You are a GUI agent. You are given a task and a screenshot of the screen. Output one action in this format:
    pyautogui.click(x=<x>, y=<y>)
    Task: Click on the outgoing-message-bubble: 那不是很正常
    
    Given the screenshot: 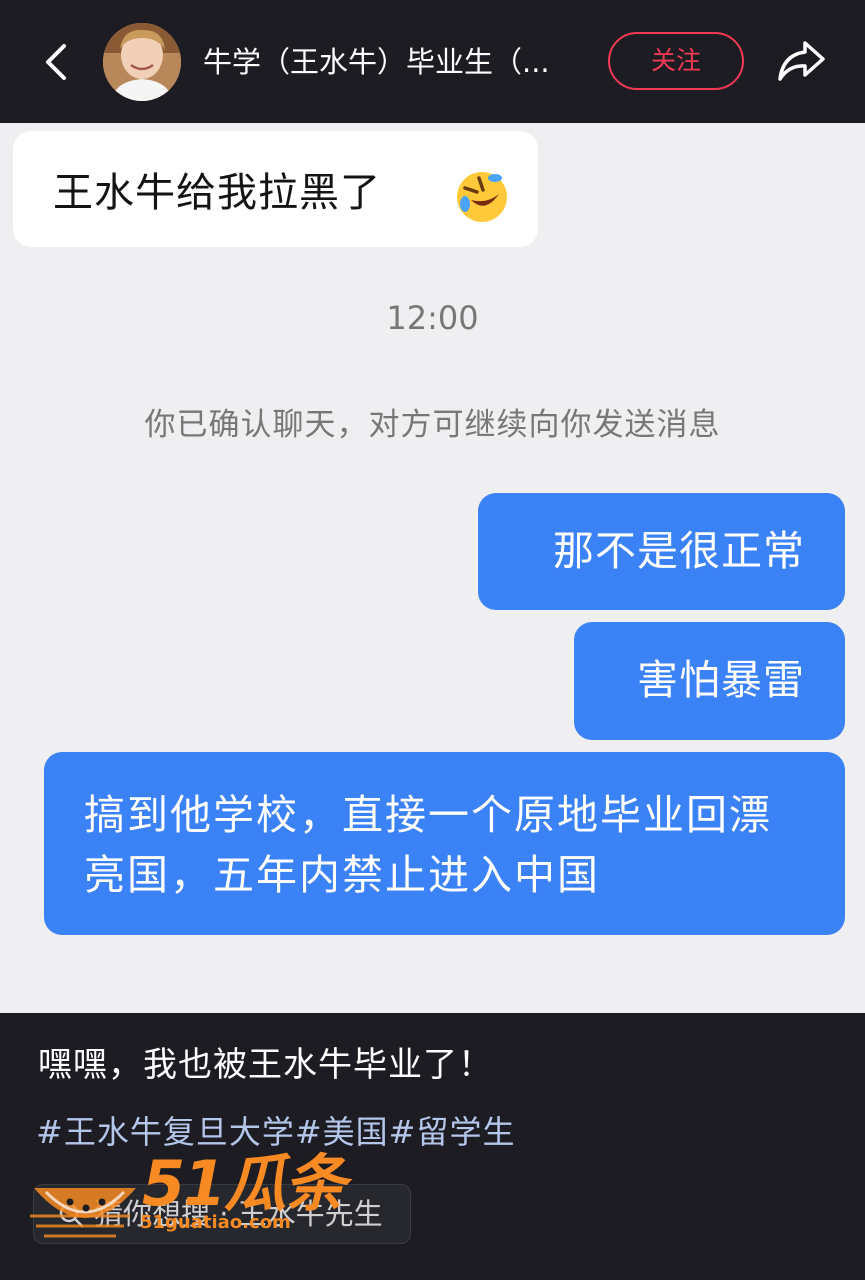 What is the action you would take?
    pyautogui.click(x=661, y=551)
    